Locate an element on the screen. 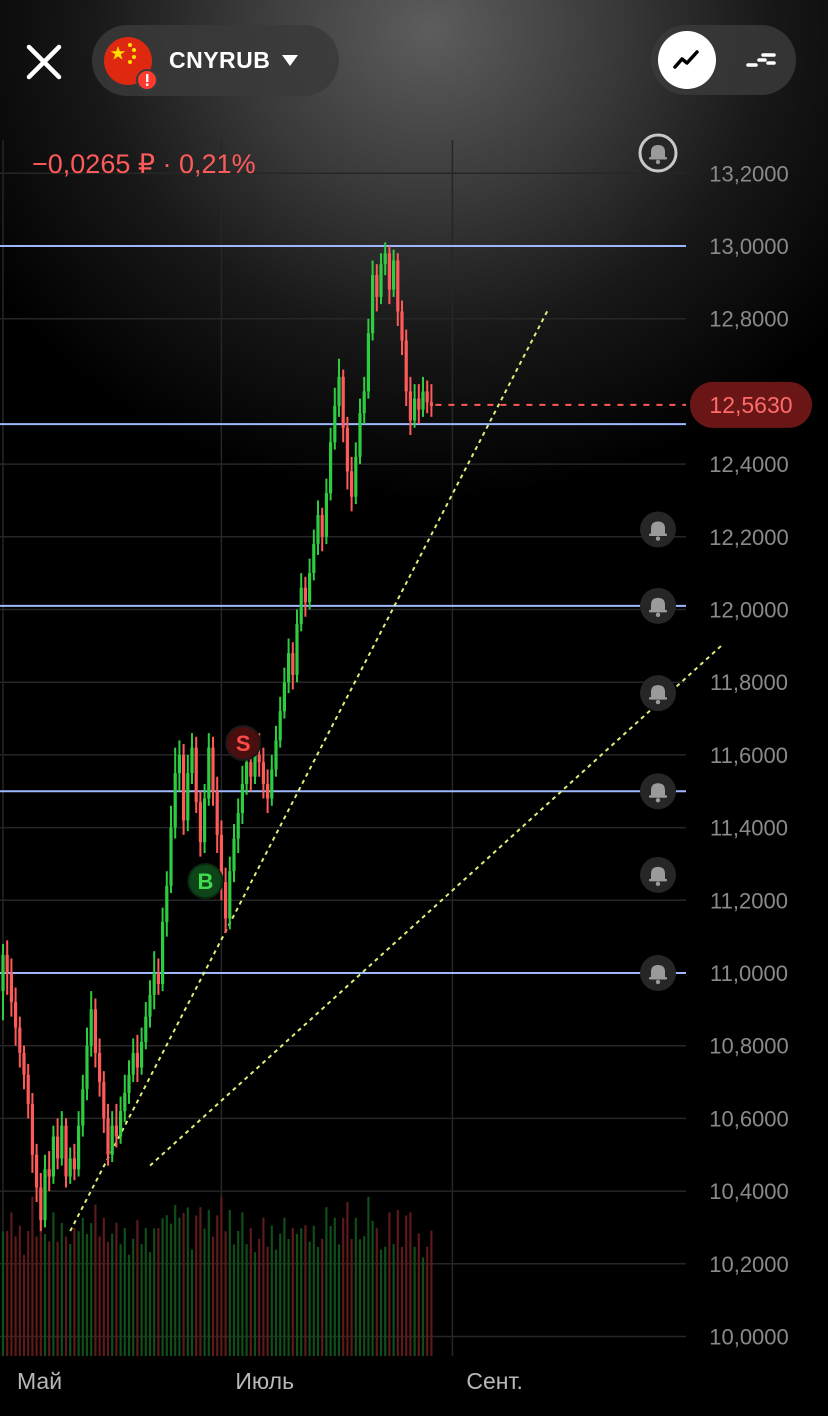 The image size is (828, 1416). line-chart-icon is located at coordinates (686, 59).